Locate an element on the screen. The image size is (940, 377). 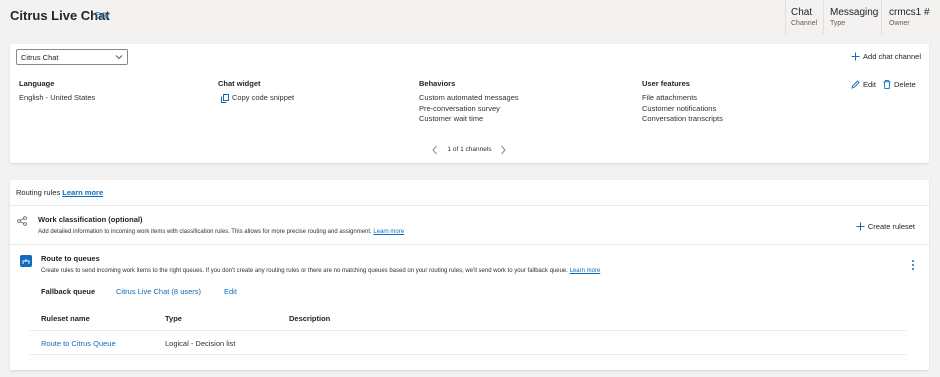
language-value: English - United States is located at coordinates (57, 97).